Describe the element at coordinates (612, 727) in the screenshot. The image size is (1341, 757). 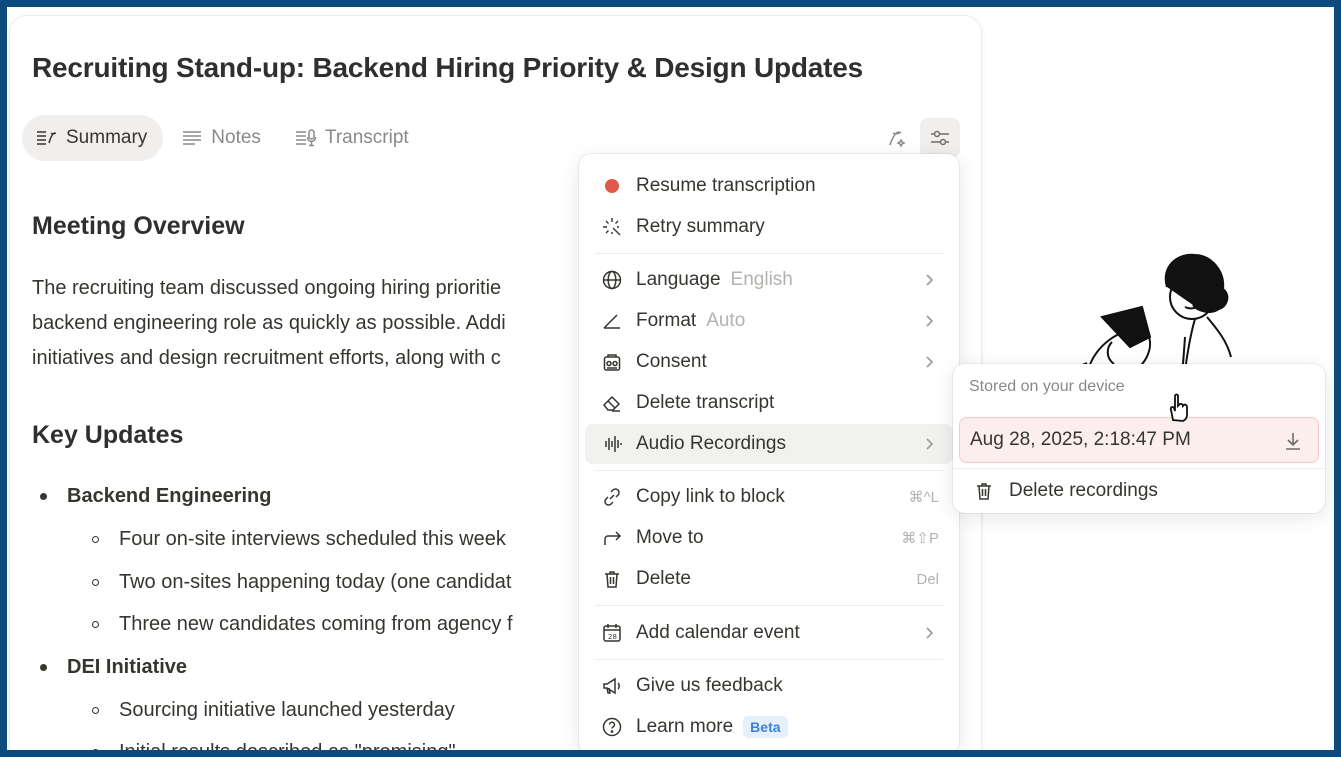
I see `help-icon` at that location.